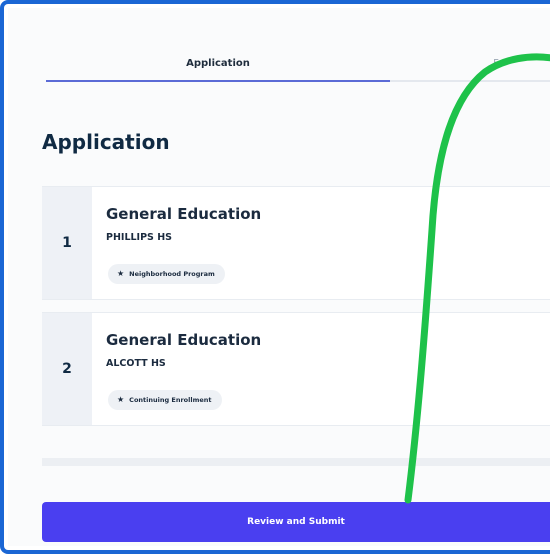 This screenshot has height=554, width=550. Describe the element at coordinates (172, 274) in the screenshot. I see `priority-badge-label: Neighborhood Program` at that location.